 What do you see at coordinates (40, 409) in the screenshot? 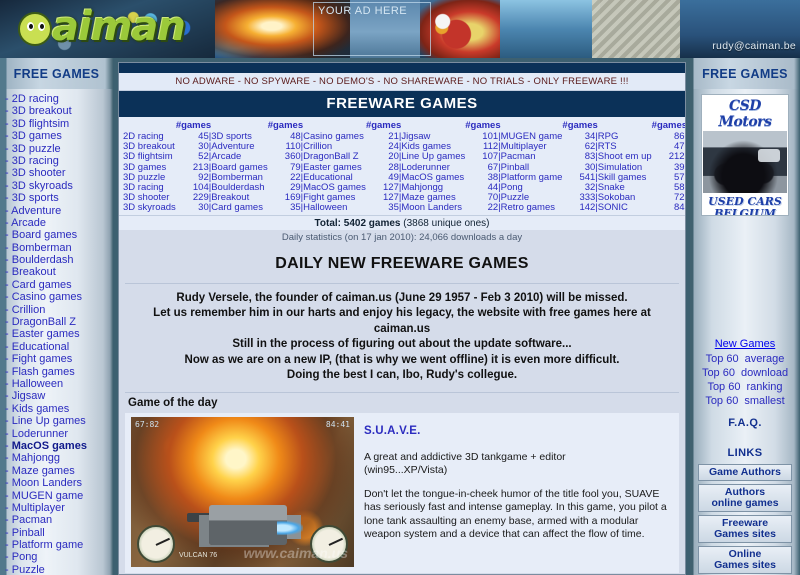
I see `sidebar-item-label: Kids games` at bounding box center [40, 409].